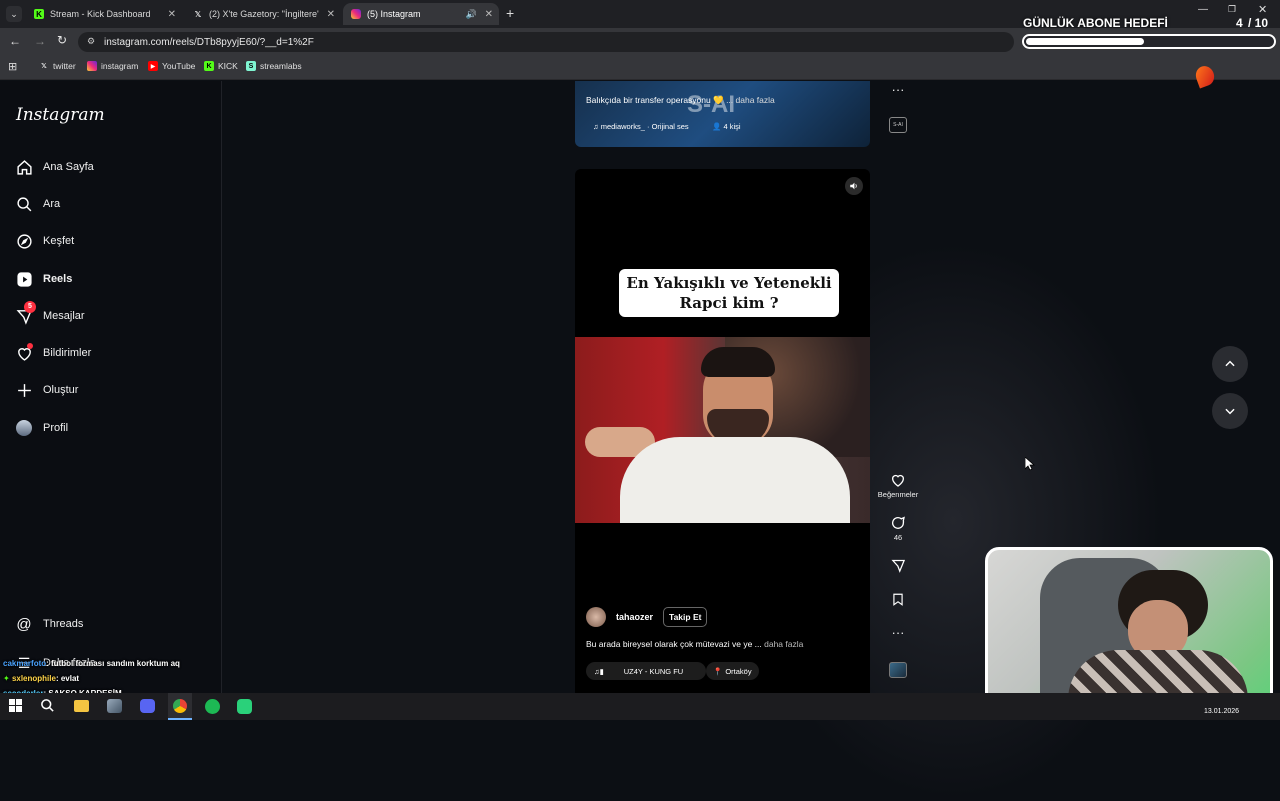 This screenshot has width=1280, height=801. Describe the element at coordinates (244, 706) in the screenshot. I see `terminal-app-icon` at that location.